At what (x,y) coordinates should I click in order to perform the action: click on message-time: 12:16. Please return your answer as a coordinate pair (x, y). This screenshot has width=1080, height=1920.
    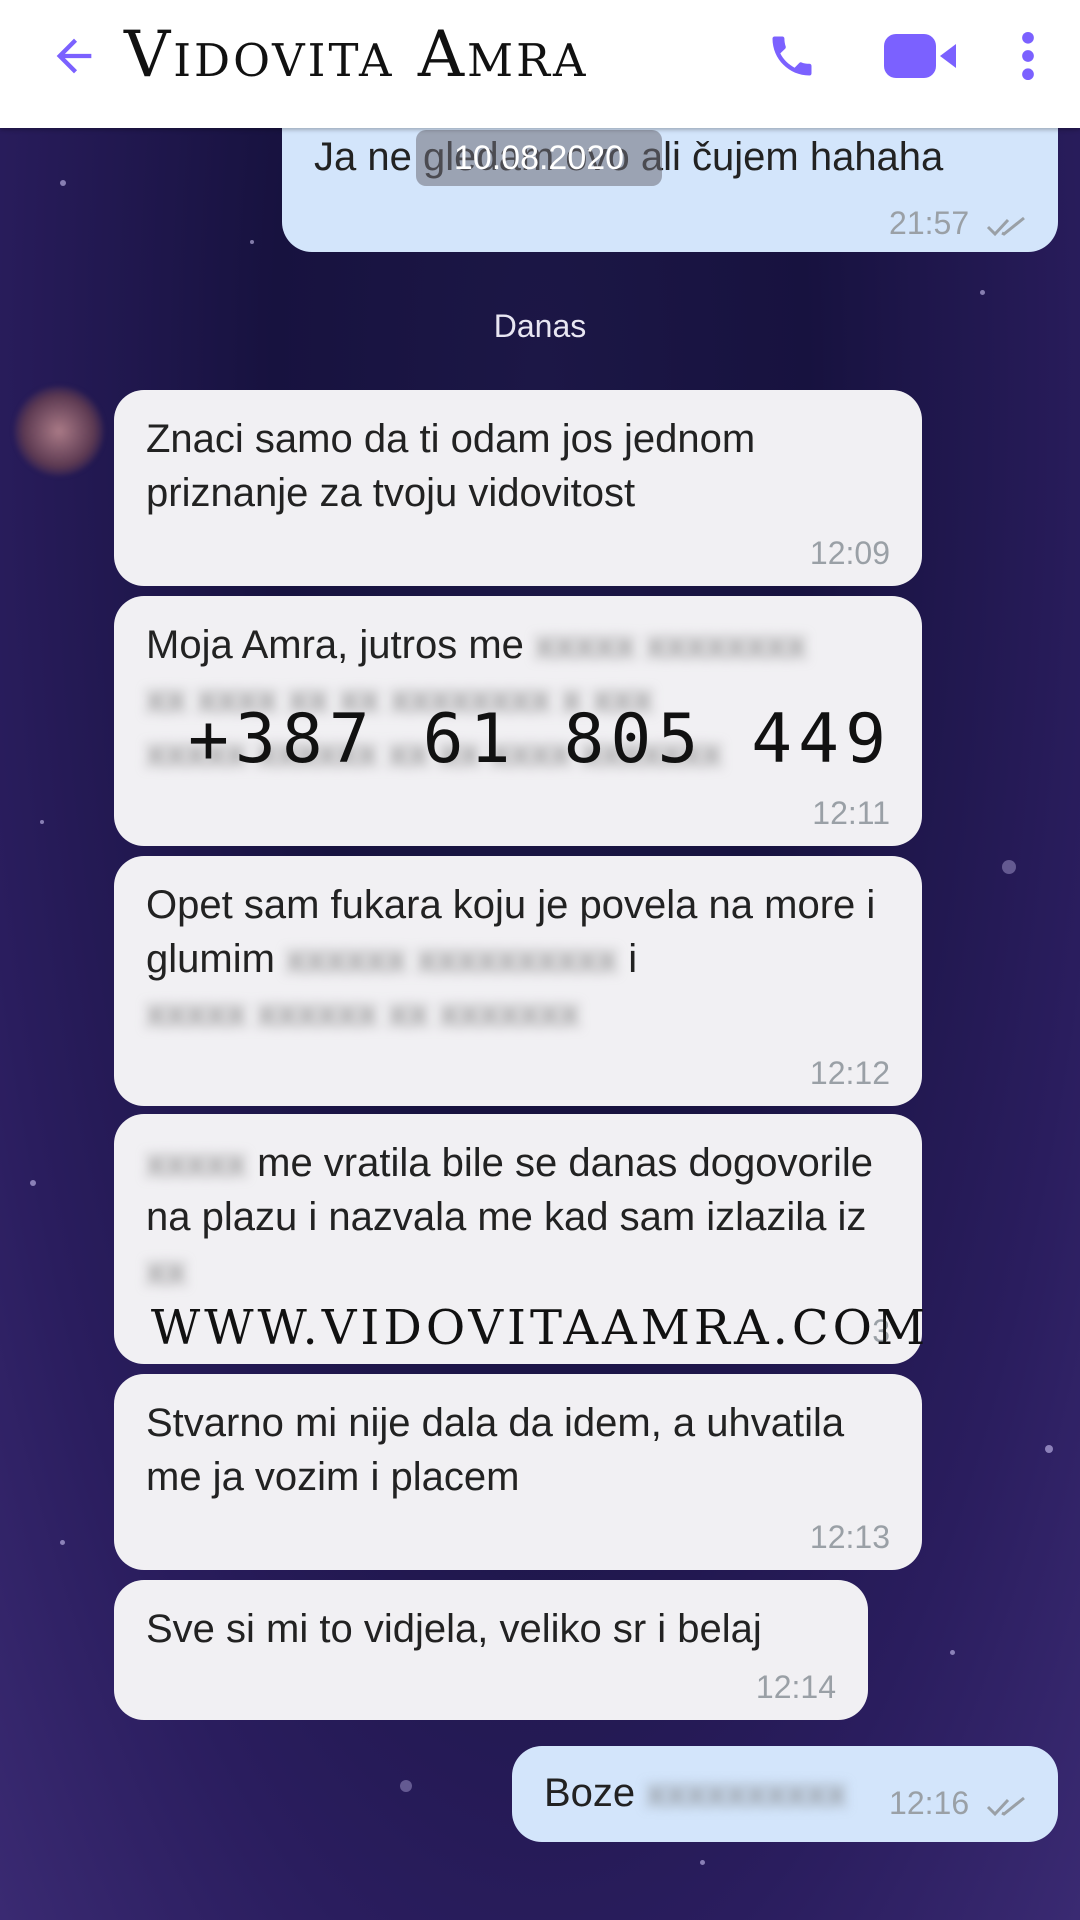
    Looking at the image, I should click on (957, 1803).